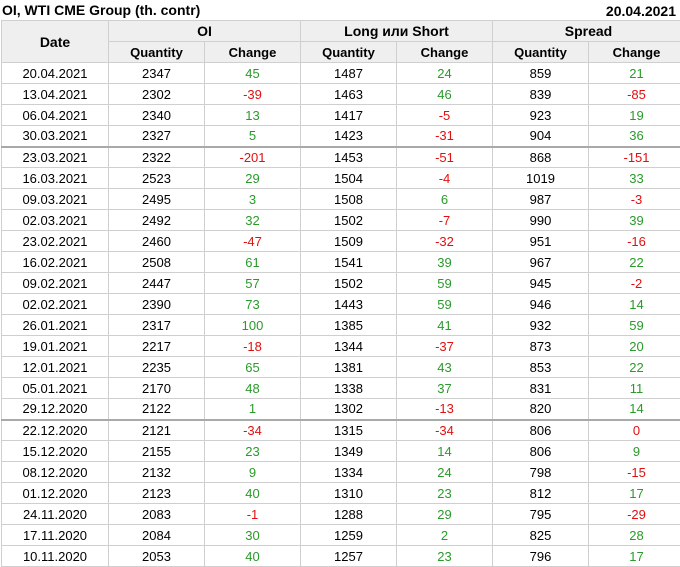 The image size is (680, 567). I want to click on oi-change-cell: 57, so click(252, 283).